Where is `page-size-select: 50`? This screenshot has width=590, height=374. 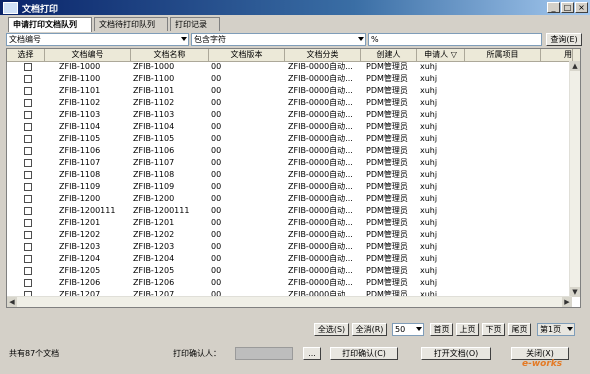 page-size-select: 50 is located at coordinates (408, 329).